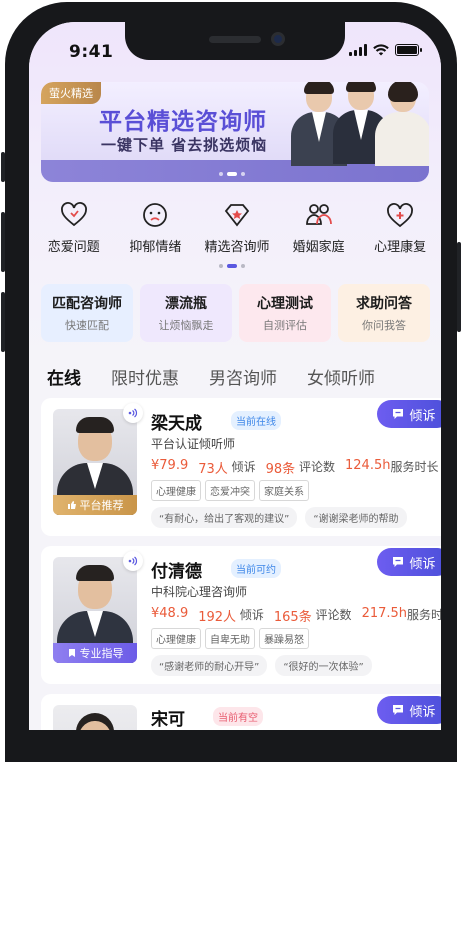 The image size is (461, 933). Describe the element at coordinates (155, 215) in the screenshot. I see `sad-face-icon` at that location.